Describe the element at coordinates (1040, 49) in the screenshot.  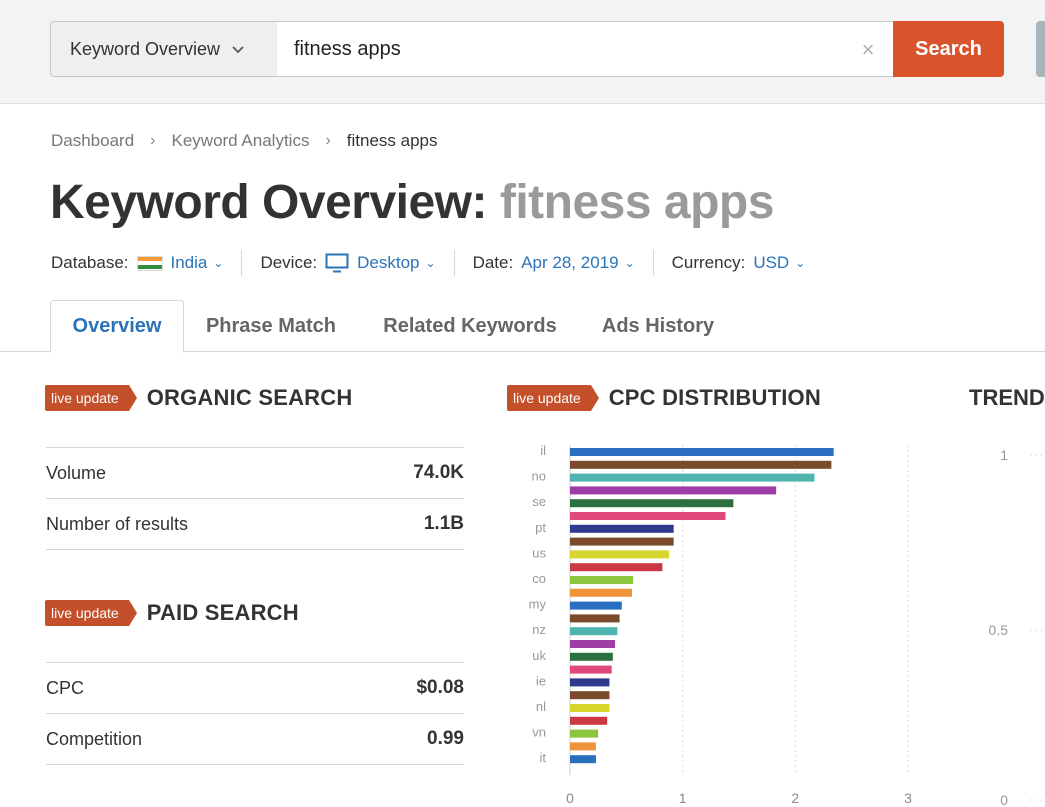
I see `side-button-stub` at that location.